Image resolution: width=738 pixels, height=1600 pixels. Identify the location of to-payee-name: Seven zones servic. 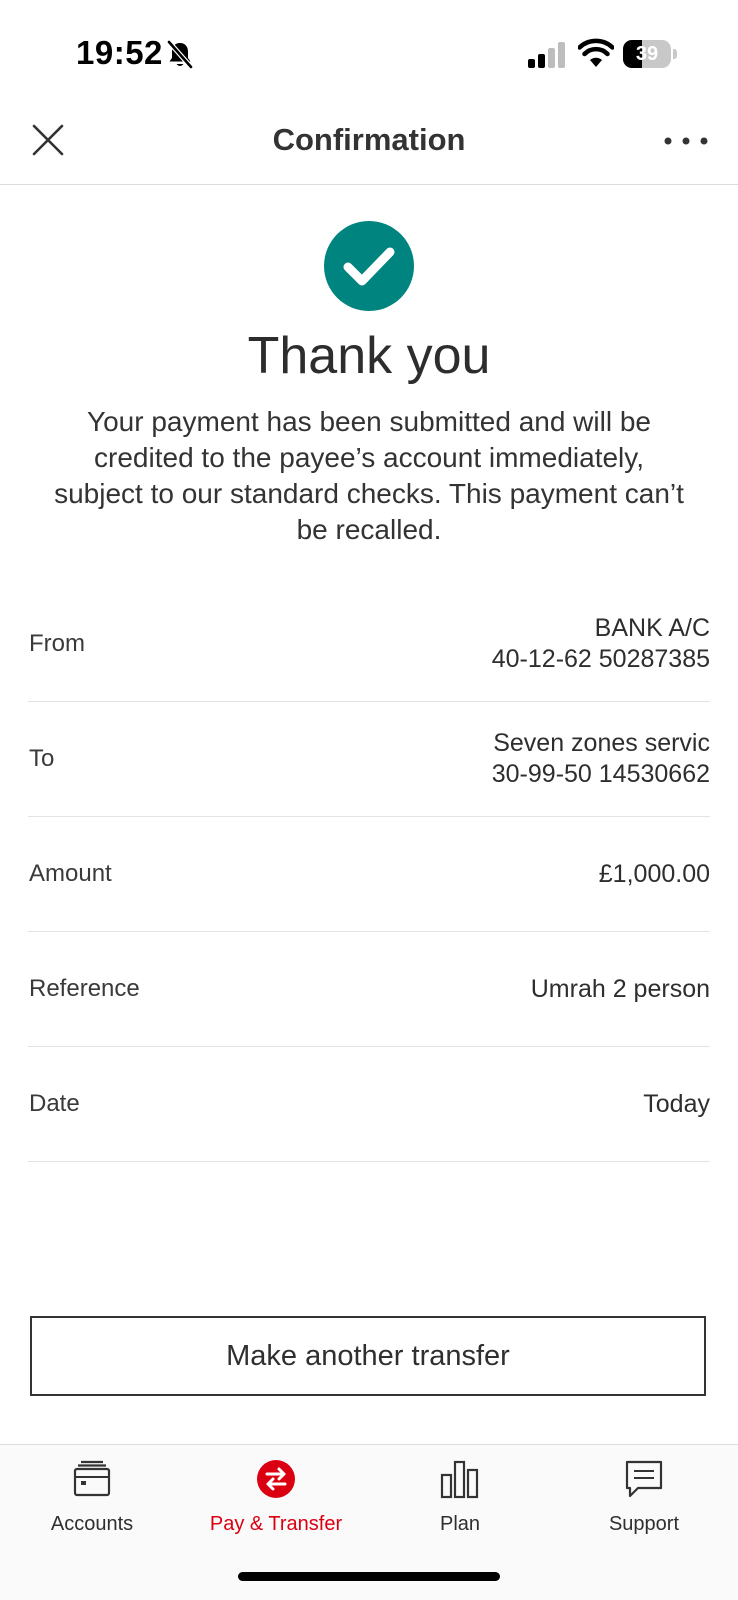
(601, 743).